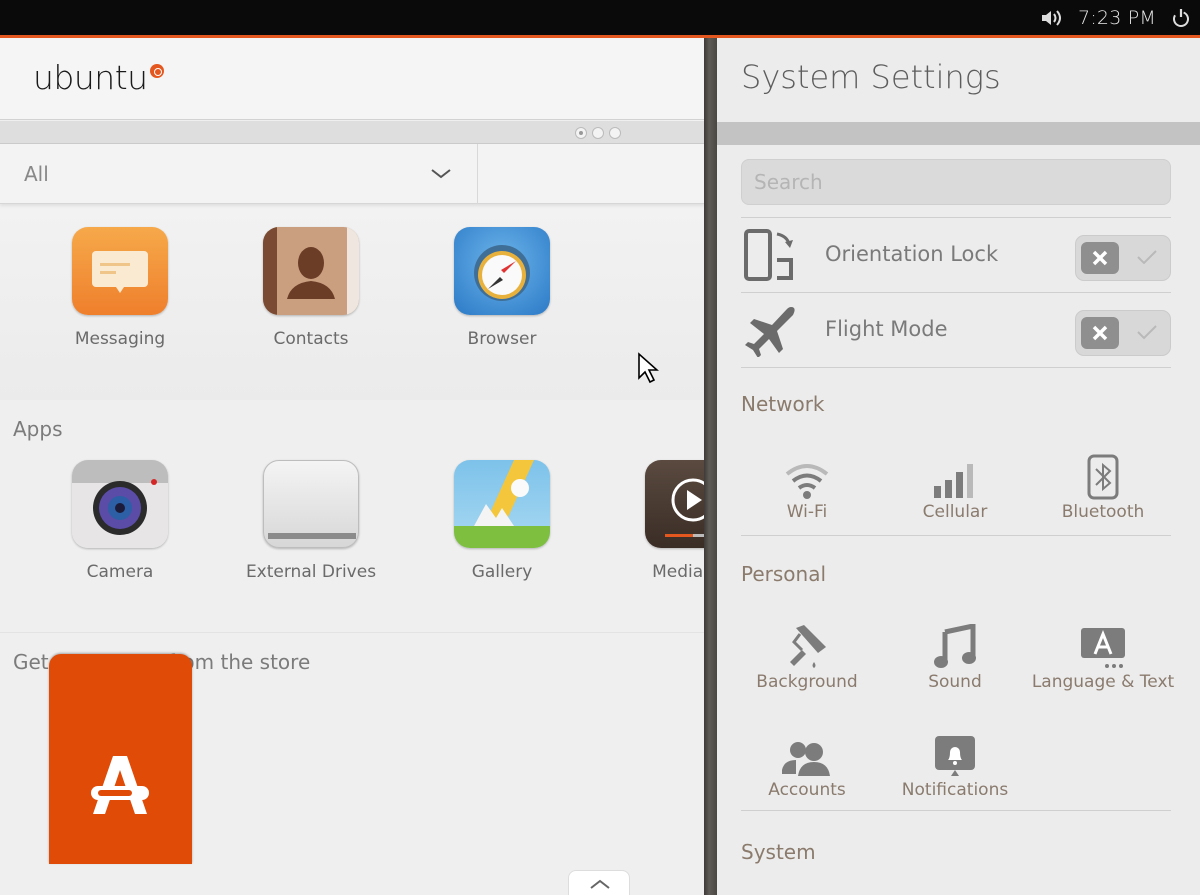 The image size is (1200, 895). What do you see at coordinates (955, 512) in the screenshot?
I see `cellular-label: Cellular` at bounding box center [955, 512].